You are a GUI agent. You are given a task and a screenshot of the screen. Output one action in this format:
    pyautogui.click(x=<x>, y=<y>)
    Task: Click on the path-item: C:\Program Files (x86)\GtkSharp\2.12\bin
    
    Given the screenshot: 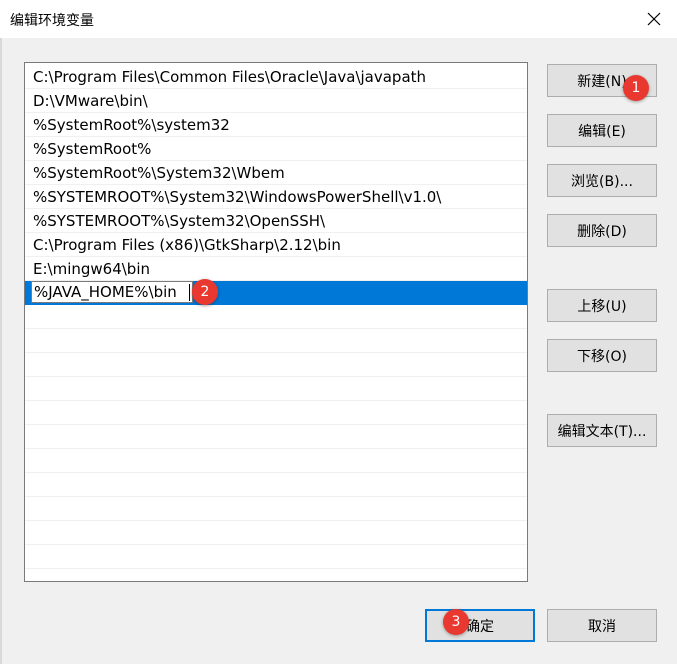 What is the action you would take?
    pyautogui.click(x=276, y=245)
    